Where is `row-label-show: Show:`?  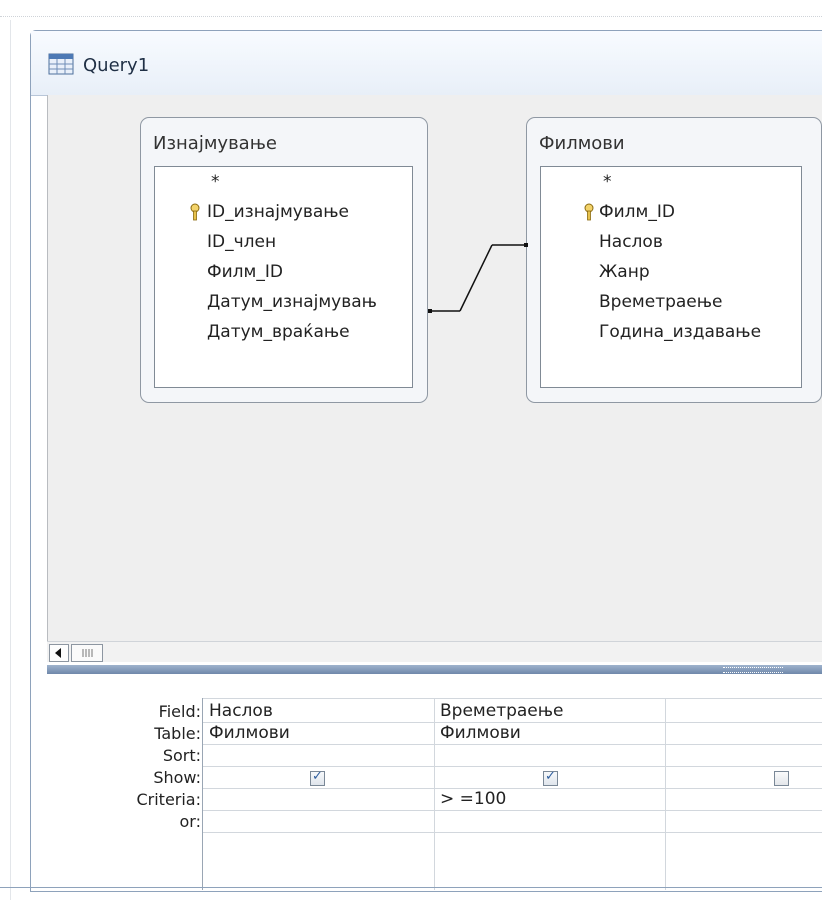
row-label-show: Show: is located at coordinates (177, 777).